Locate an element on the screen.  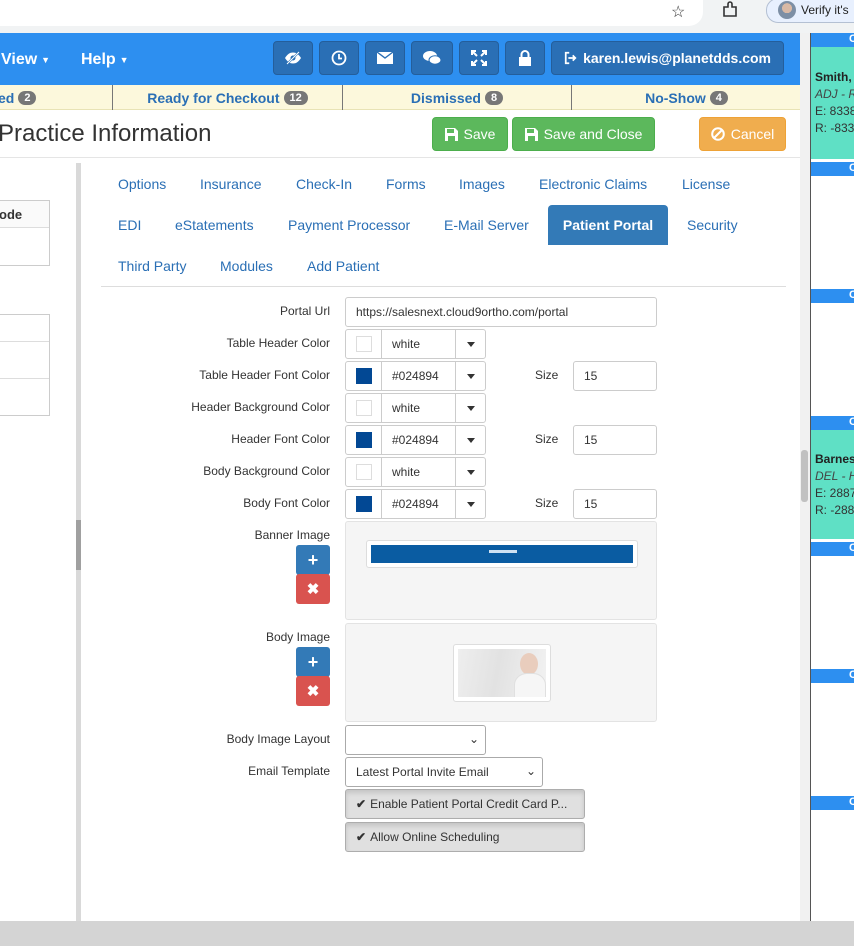
body-font-color-picker: #024894 is located at coordinates (415, 504).